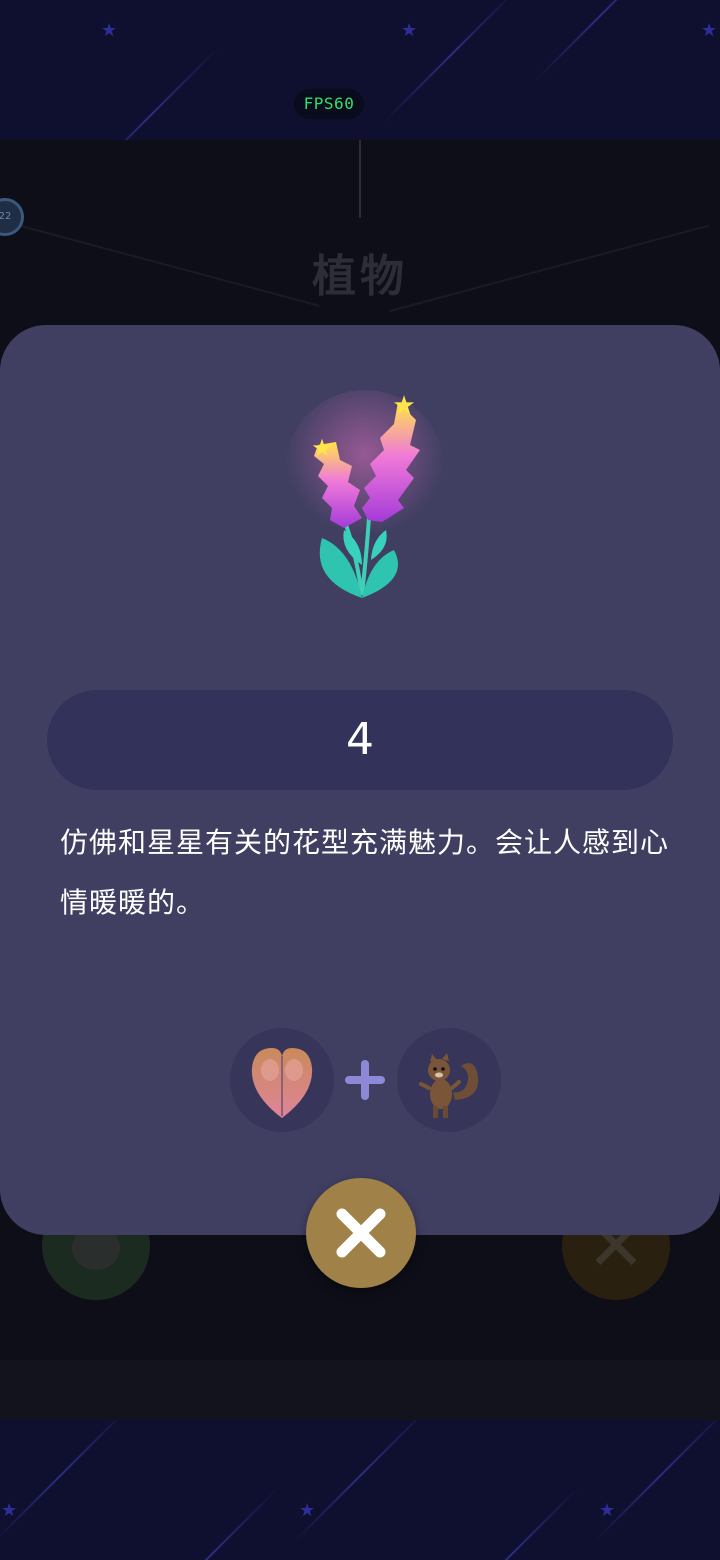 This screenshot has width=720, height=1560. I want to click on bottom-starfield: ★ ★ ★, so click(360, 1490).